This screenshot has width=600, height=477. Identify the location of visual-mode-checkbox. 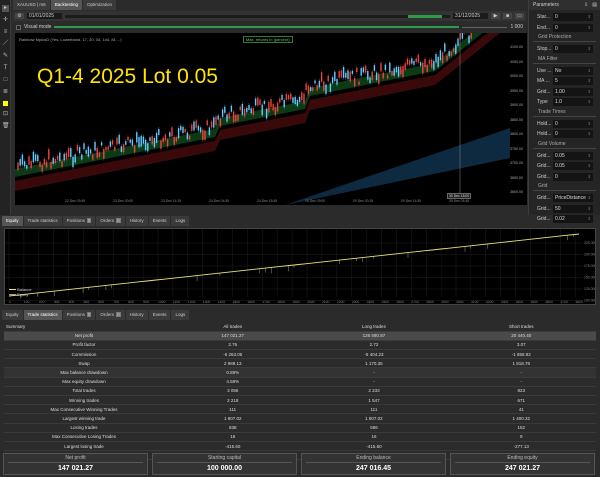
(18, 27).